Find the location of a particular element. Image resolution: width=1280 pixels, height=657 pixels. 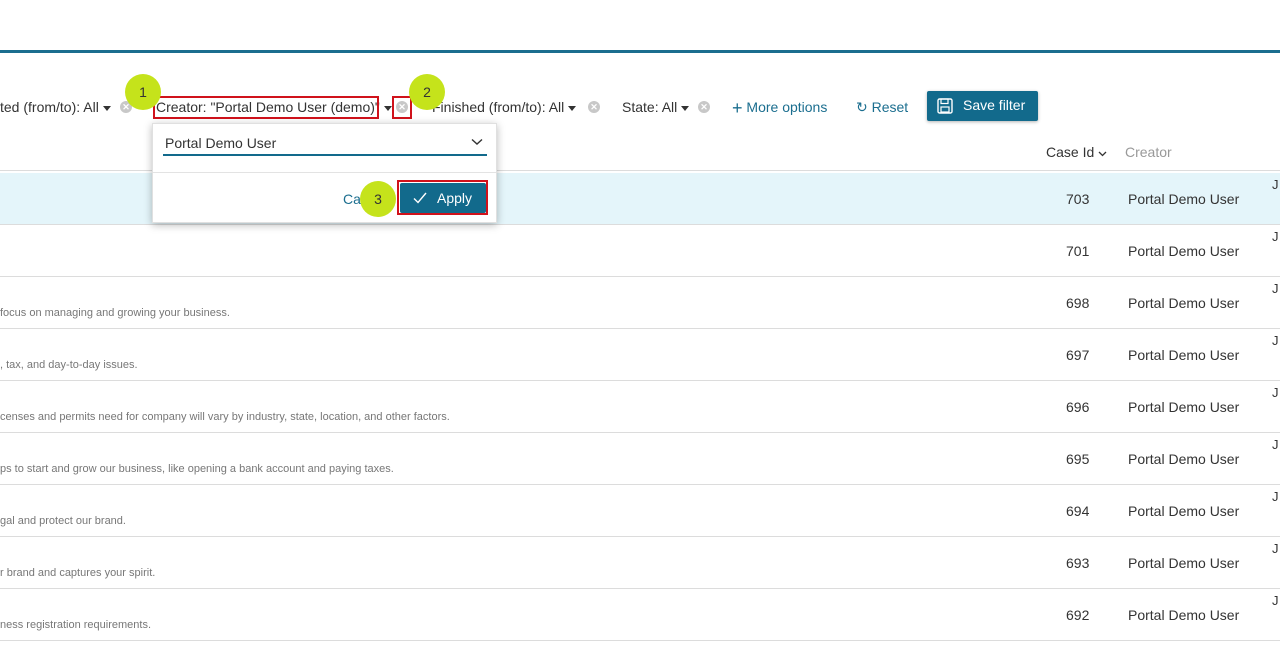

cancel-button: Ca is located at coordinates (352, 199).